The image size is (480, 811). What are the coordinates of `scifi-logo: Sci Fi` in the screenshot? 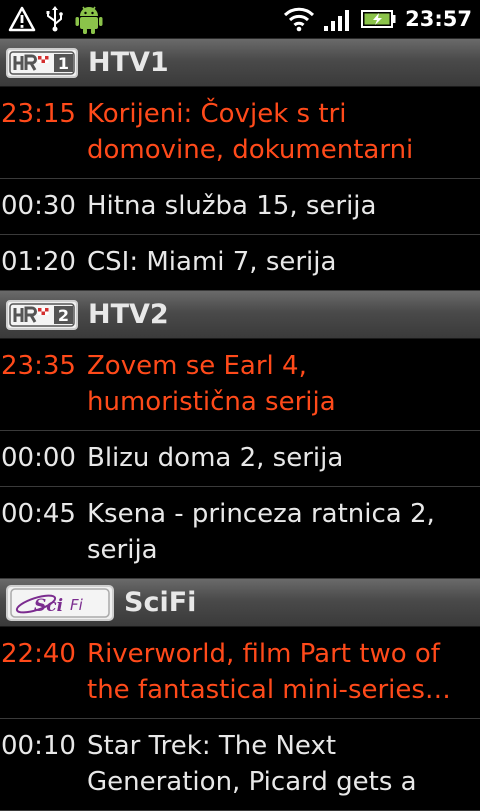 It's located at (60, 602).